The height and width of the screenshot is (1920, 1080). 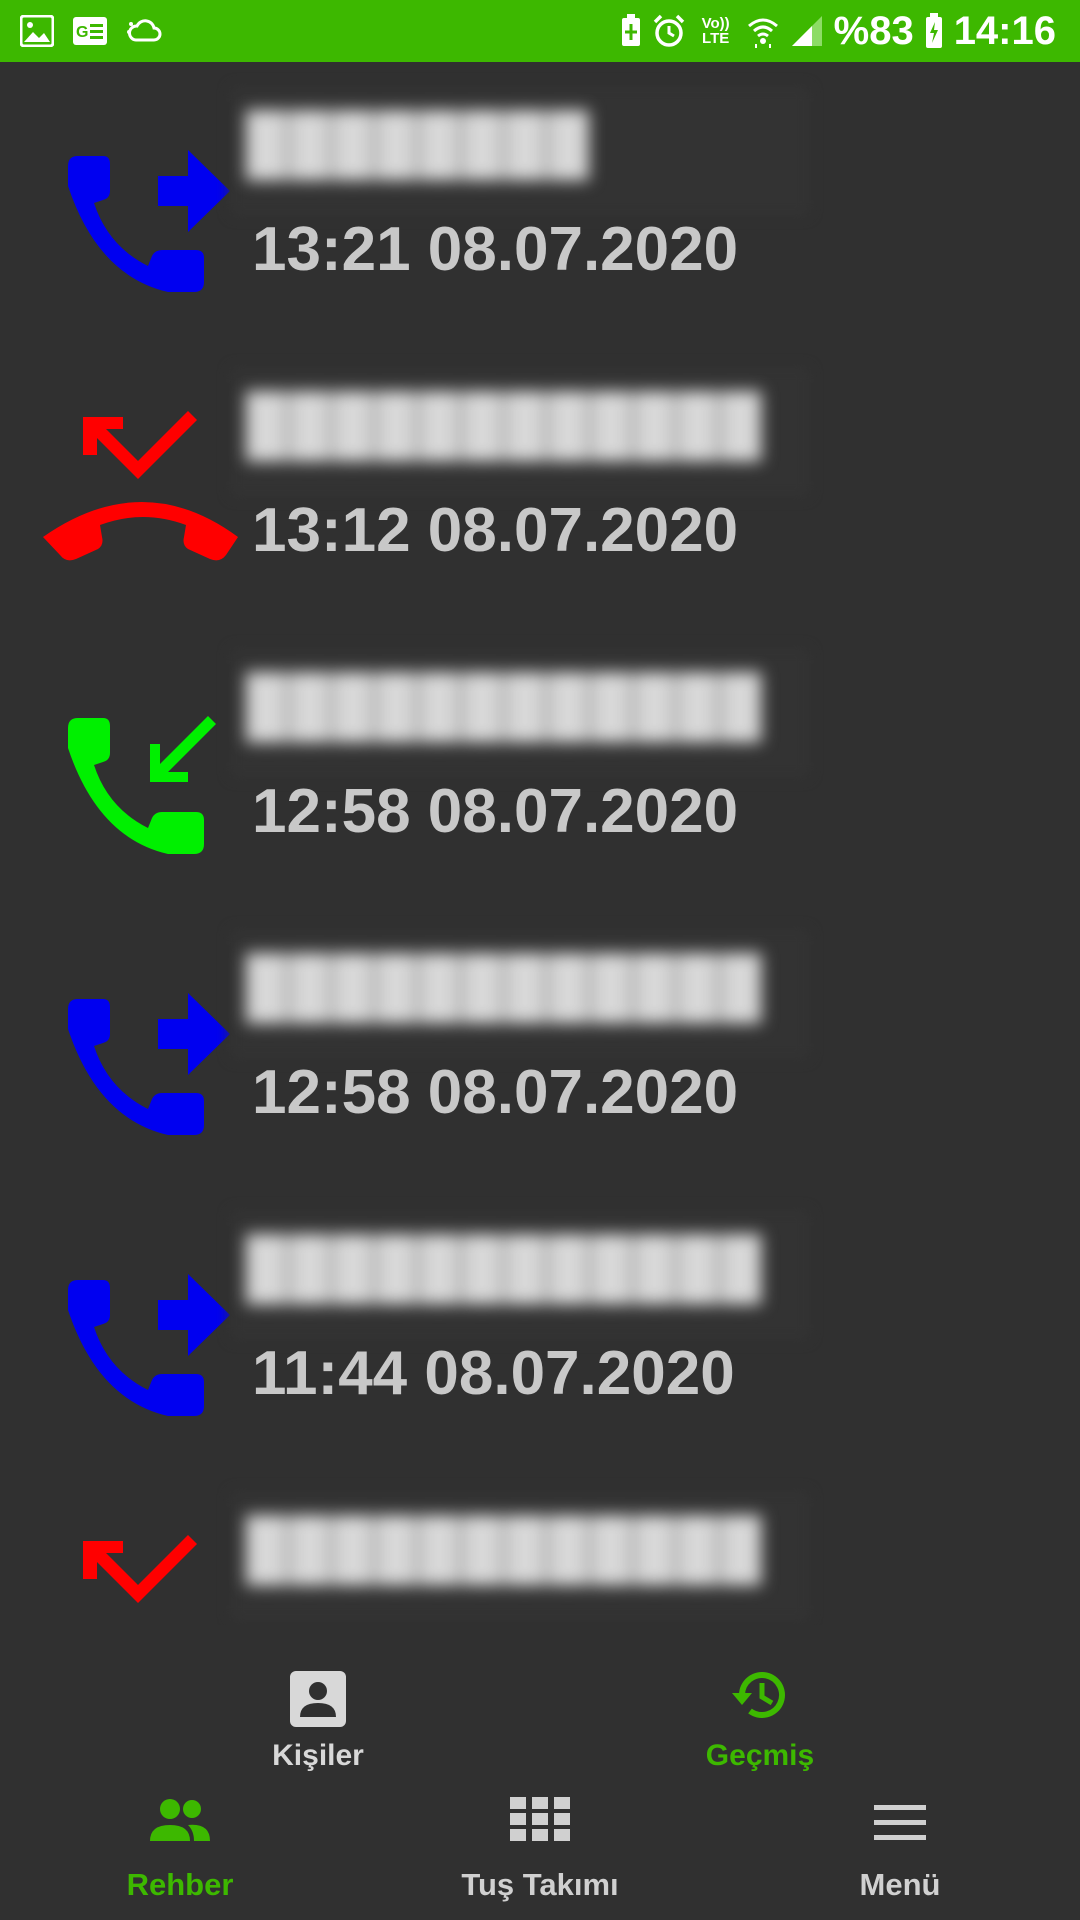 I want to click on call-row: ████████████ 13:12 08.07.2020, so click(x=540, y=483).